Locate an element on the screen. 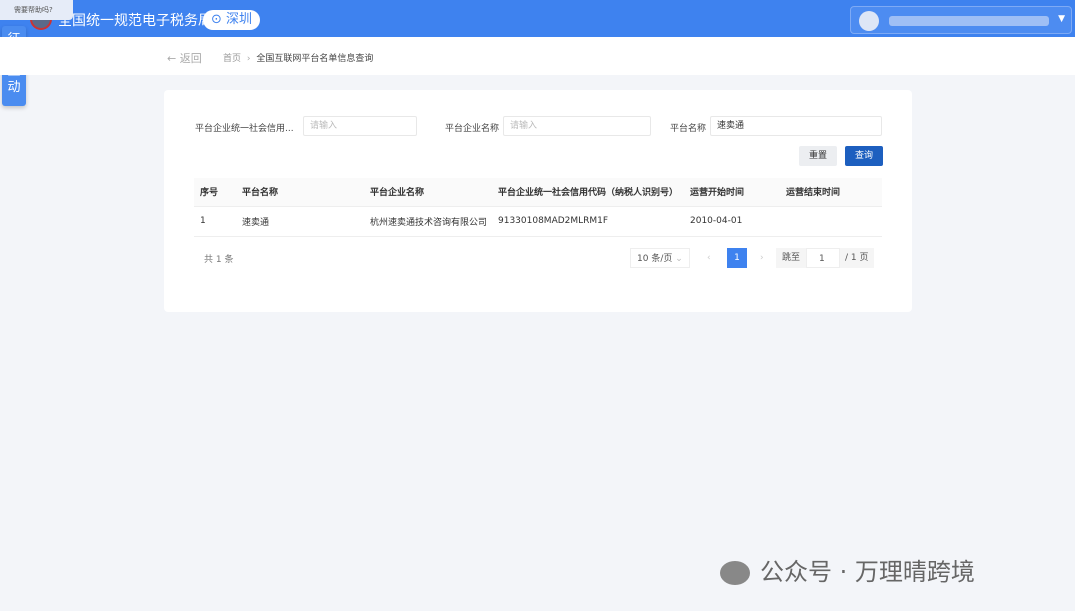 This screenshot has height=611, width=1075. col-header: 平台企业统一社会信用代码（纳税人识别号） is located at coordinates (588, 192).